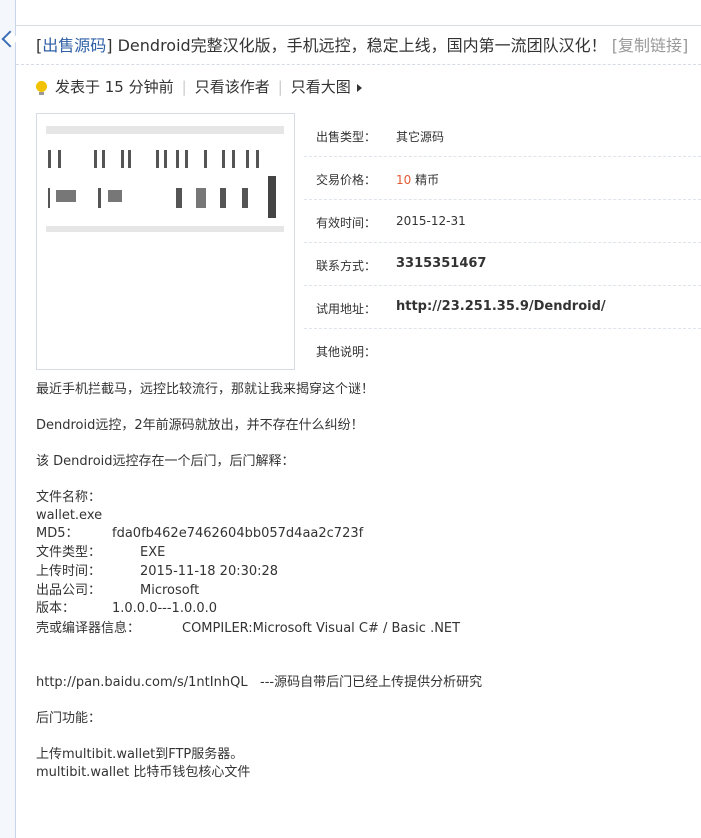 This screenshot has width=701, height=838. I want to click on upload-time-label: 上传时间：, so click(69, 571).